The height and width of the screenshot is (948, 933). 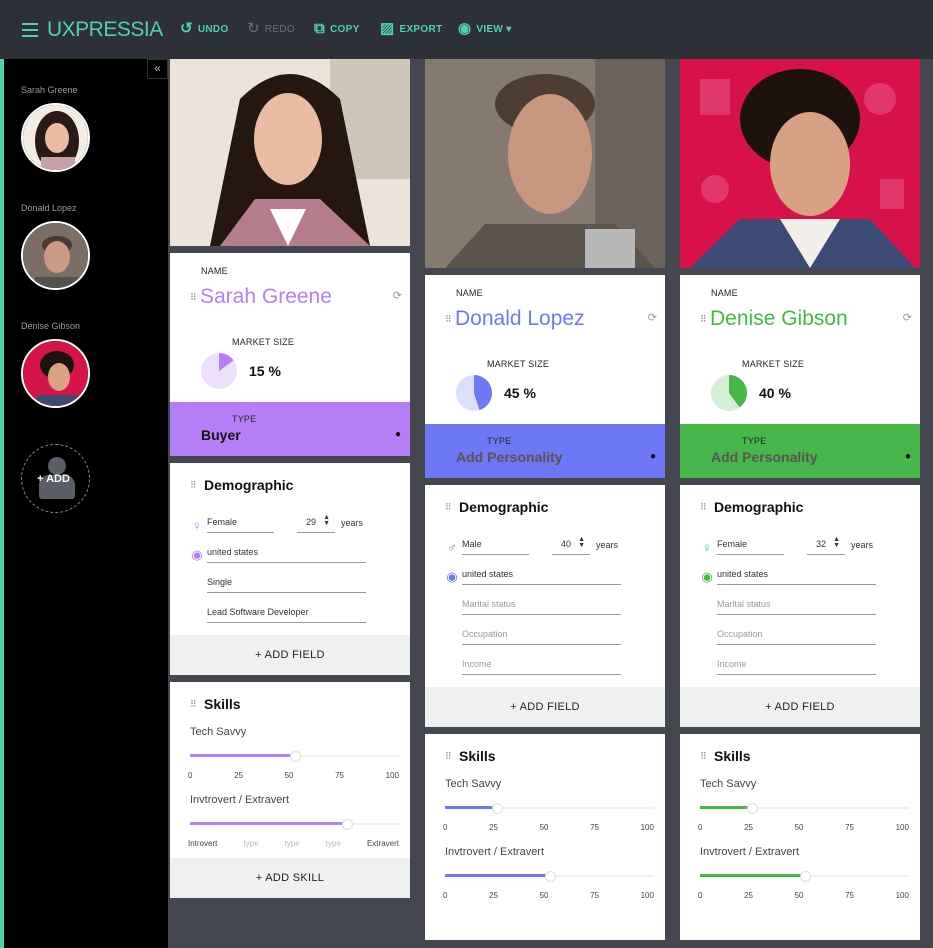 I want to click on age-stepper: 29 ▲ ▼, so click(x=316, y=523).